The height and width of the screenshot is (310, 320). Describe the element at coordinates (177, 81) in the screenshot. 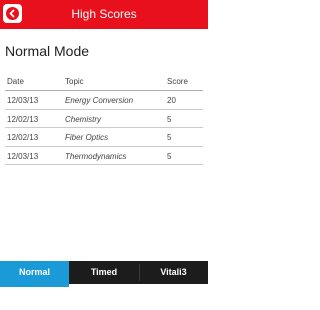

I see `column-header-score: Score` at that location.